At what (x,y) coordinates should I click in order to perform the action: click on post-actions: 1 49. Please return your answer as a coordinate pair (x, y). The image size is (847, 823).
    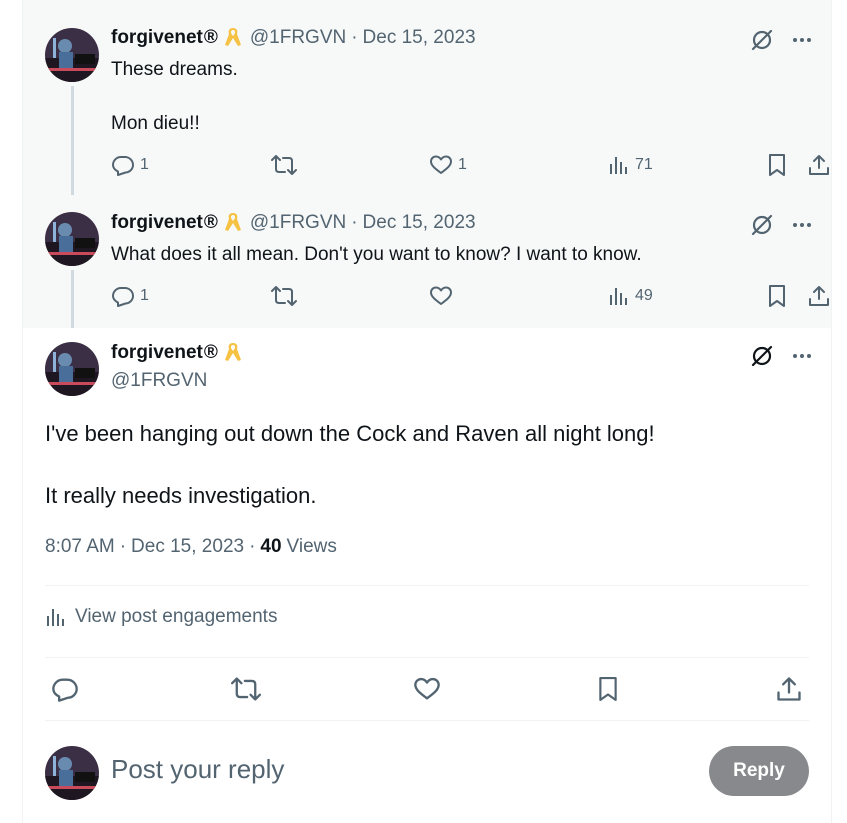
    Looking at the image, I should click on (470, 296).